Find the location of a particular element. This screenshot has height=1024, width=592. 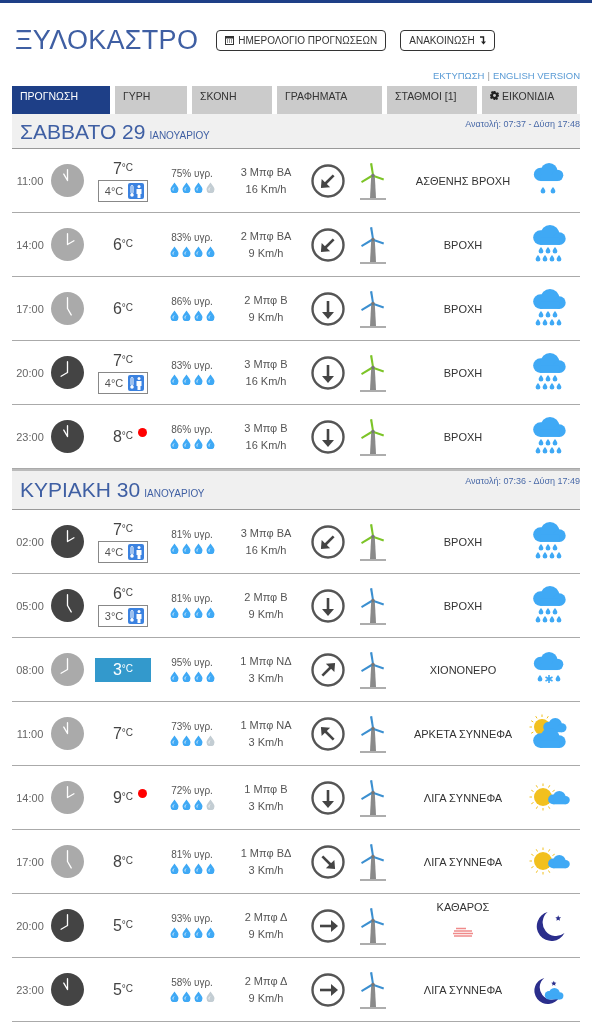

weather-condition: ΛΙΓΑ ΣΥΝΝΕΦΑ is located at coordinates (463, 797).